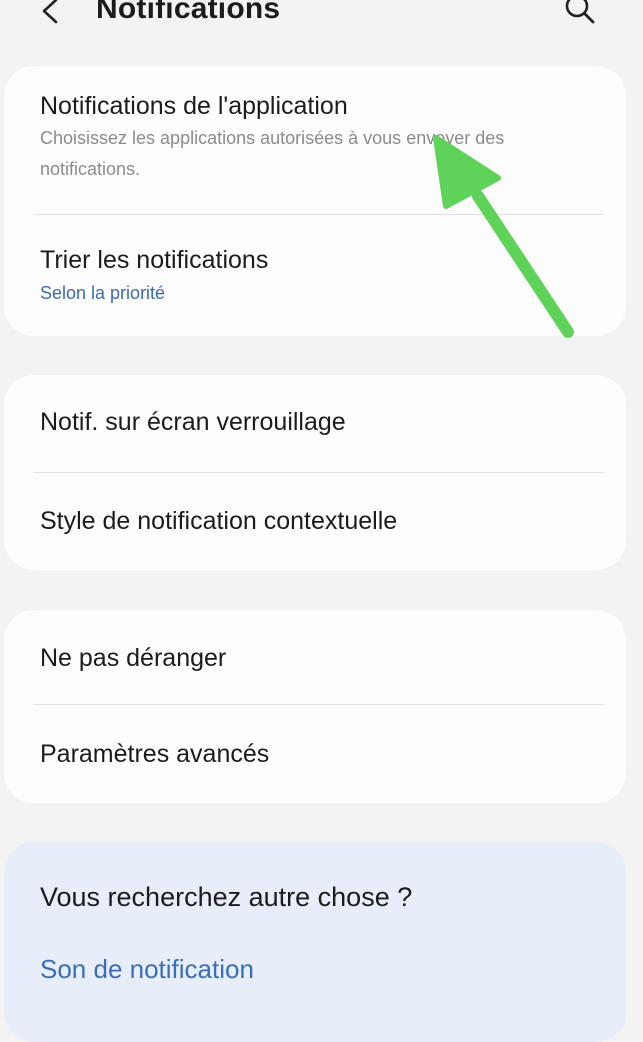  What do you see at coordinates (103, 293) in the screenshot?
I see `sort-notifications-value: Selon la priorité` at bounding box center [103, 293].